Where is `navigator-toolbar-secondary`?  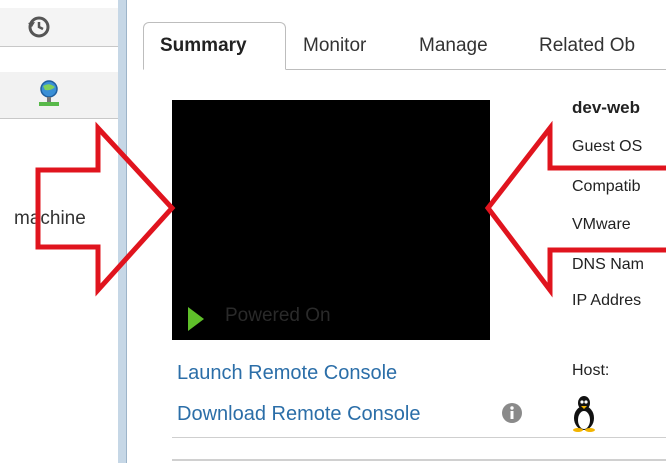
navigator-toolbar-secondary is located at coordinates (59, 95).